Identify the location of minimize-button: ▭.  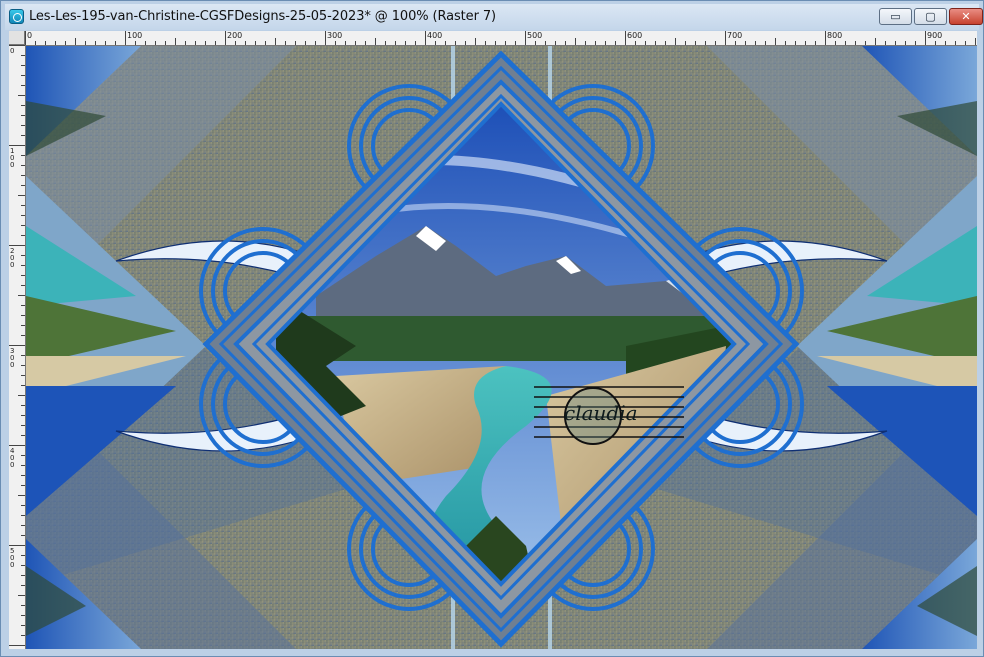
(895, 16).